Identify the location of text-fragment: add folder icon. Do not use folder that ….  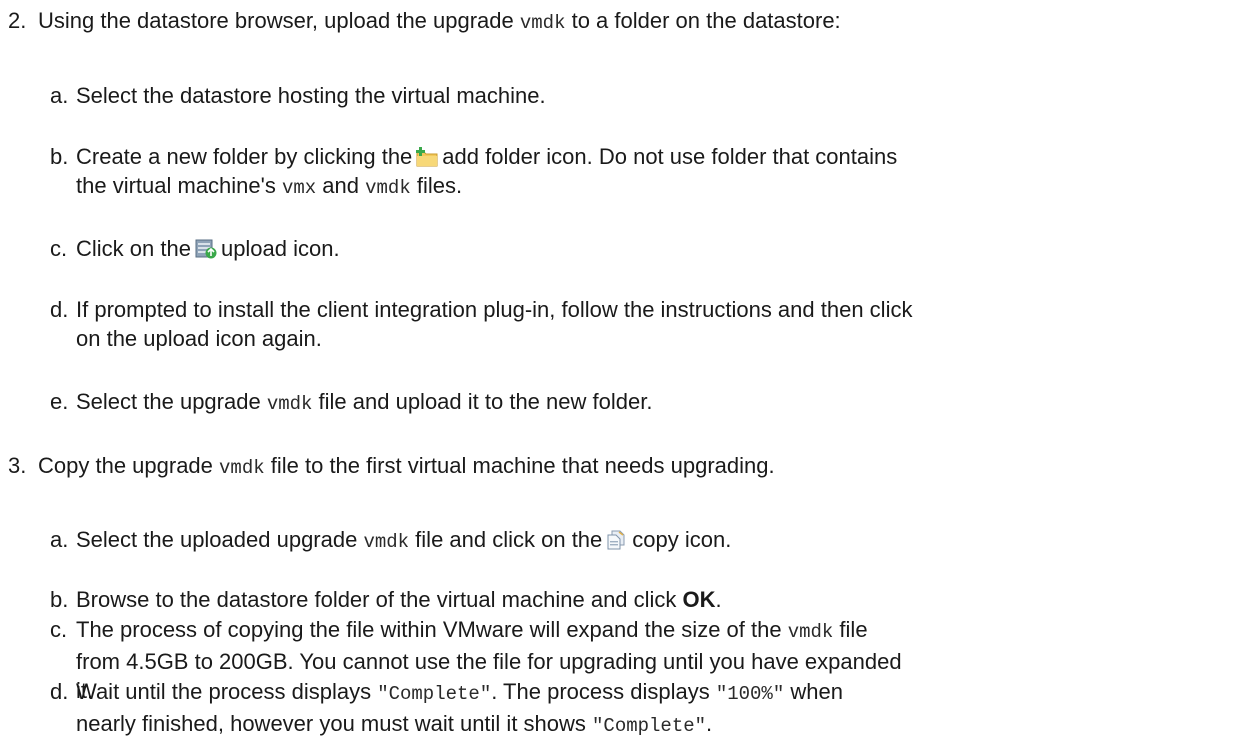
(670, 156).